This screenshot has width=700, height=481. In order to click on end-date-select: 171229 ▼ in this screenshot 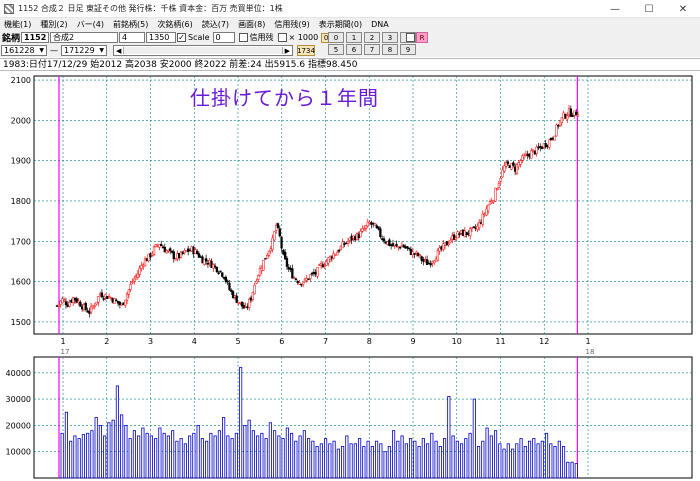, I will do `click(84, 50)`.